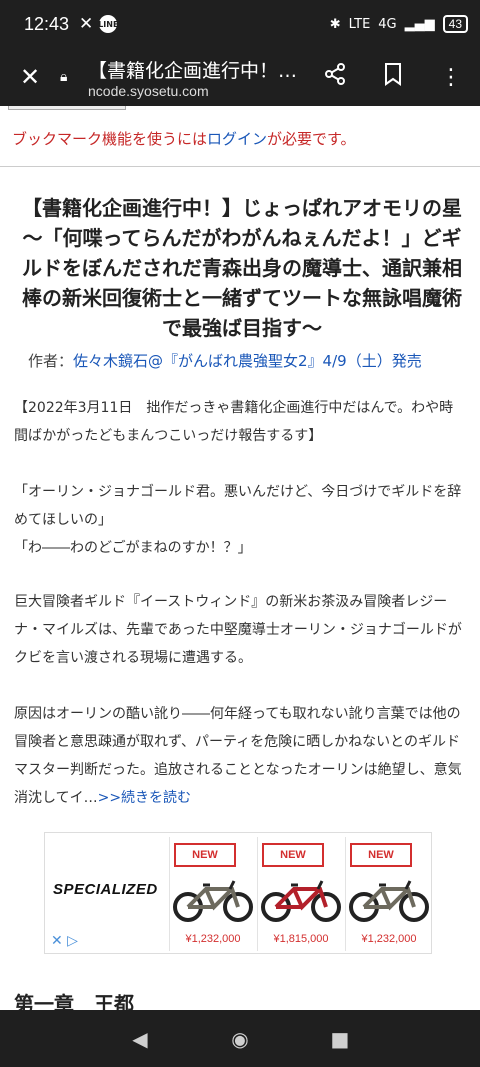 This screenshot has width=480, height=1067. I want to click on url-box: 【書籍化企画進行中！… ncode.syosetu.com, so click(197, 77).